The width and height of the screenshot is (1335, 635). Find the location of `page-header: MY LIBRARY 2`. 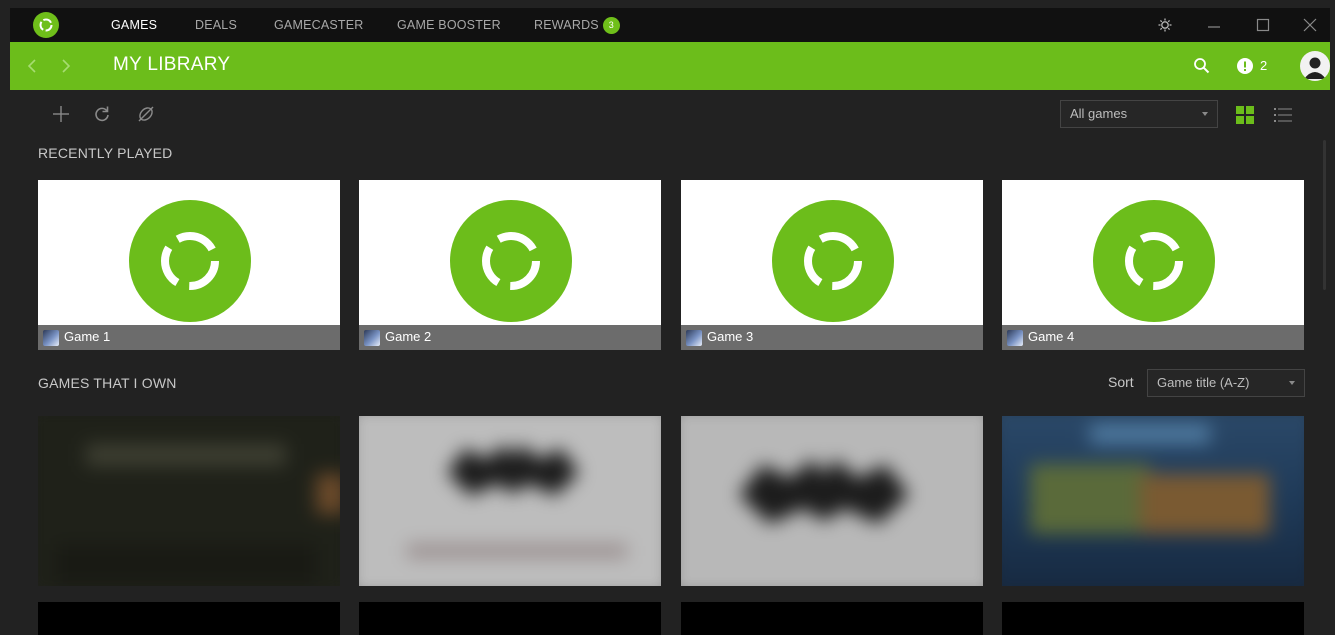

page-header: MY LIBRARY 2 is located at coordinates (670, 66).